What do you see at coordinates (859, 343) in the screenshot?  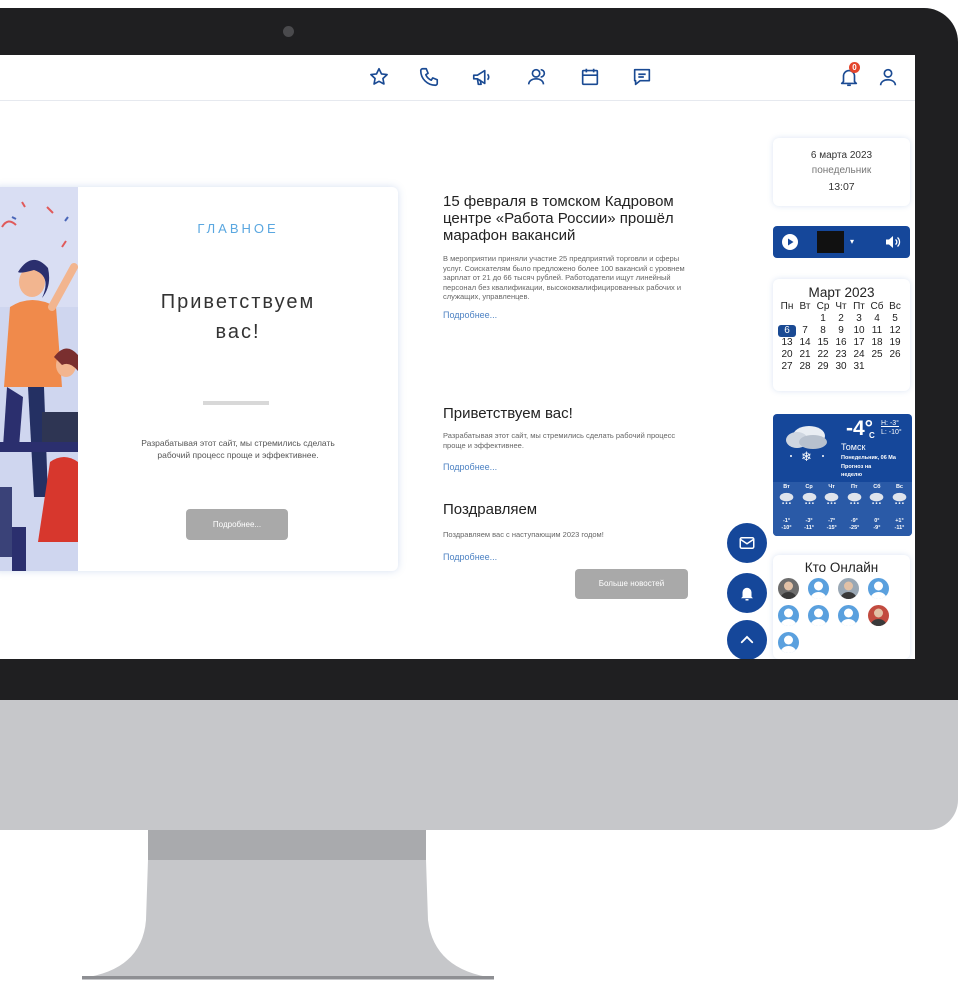 I see `calendar-day: 17` at bounding box center [859, 343].